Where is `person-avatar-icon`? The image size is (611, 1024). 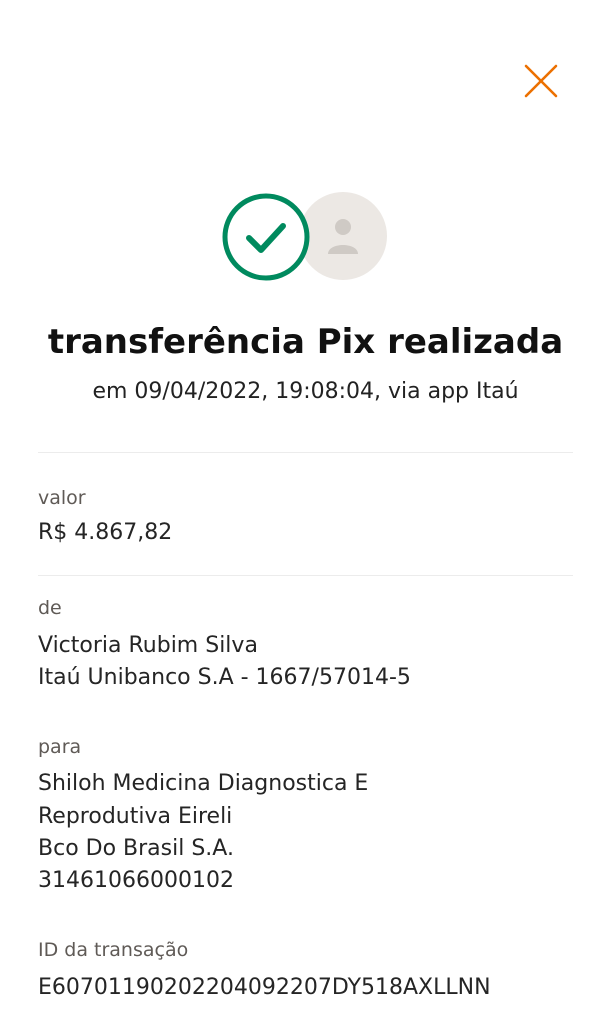
person-avatar-icon is located at coordinates (343, 236).